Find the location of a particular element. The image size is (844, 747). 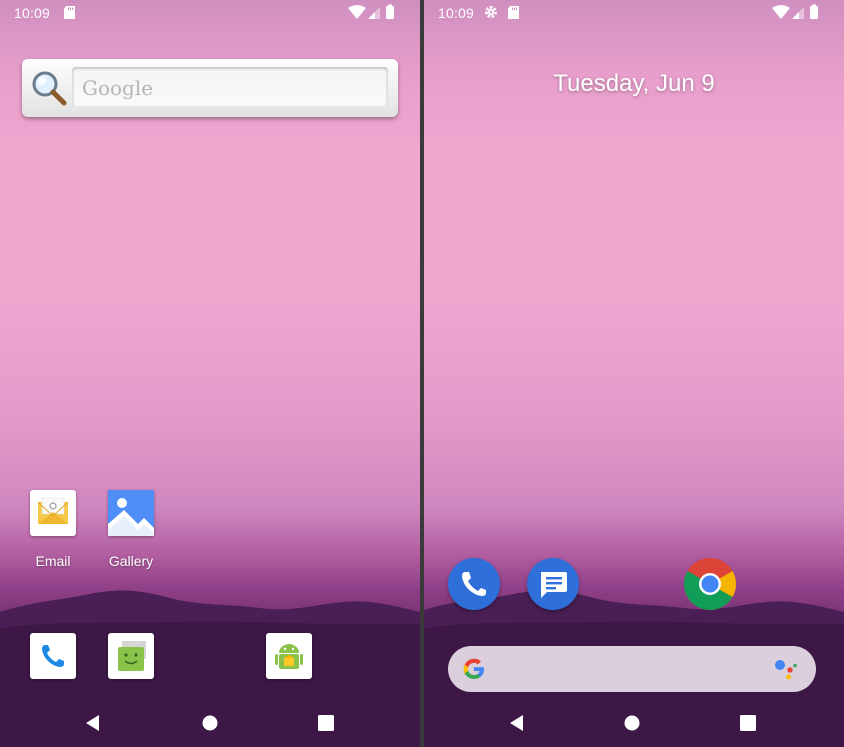

date-widget: Tuesday, Jun 9 is located at coordinates (634, 84).